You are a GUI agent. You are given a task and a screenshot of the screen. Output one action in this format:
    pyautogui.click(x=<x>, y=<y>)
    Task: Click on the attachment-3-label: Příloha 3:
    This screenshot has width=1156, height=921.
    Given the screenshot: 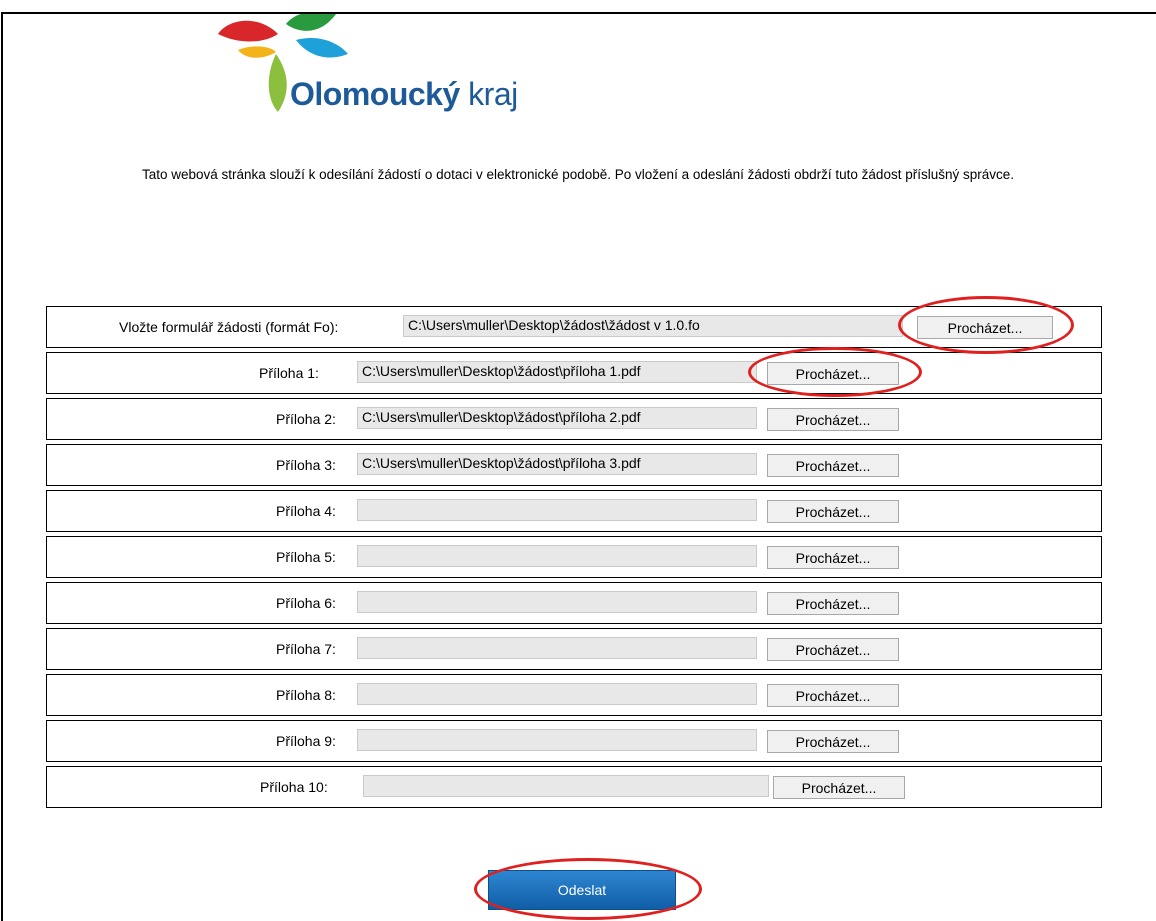 What is the action you would take?
    pyautogui.click(x=306, y=465)
    